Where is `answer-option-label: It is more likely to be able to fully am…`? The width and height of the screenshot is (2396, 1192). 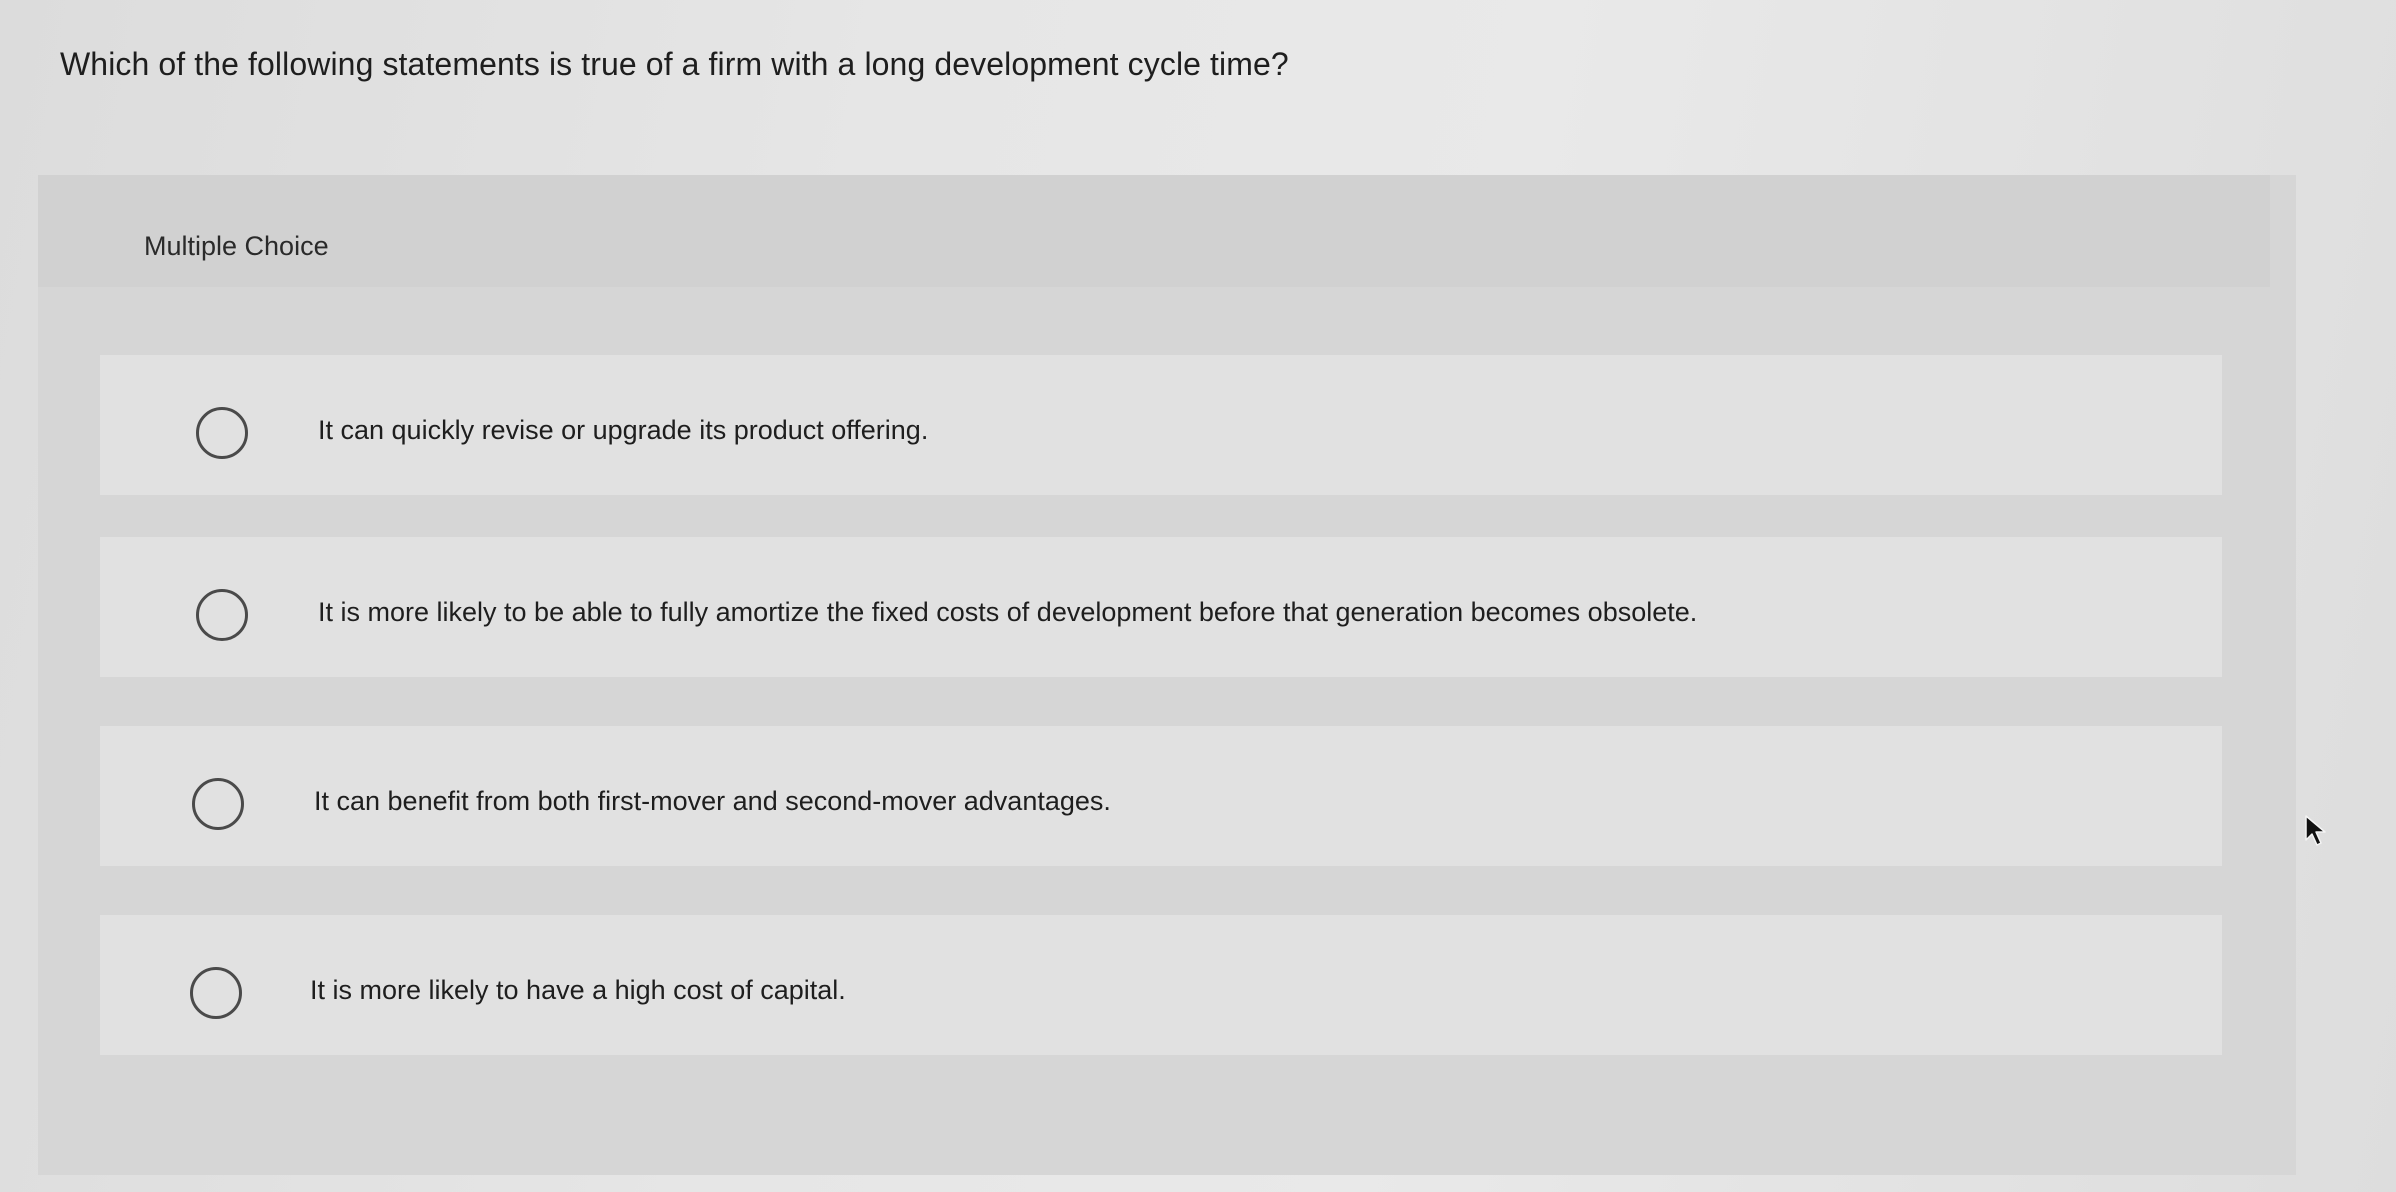
answer-option-label: It is more likely to be able to fully am… is located at coordinates (1008, 612).